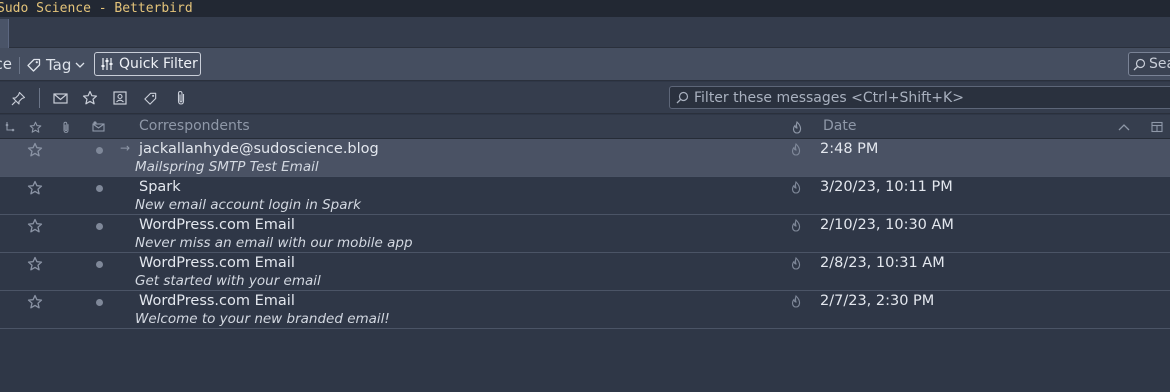  I want to click on pin-icon, so click(18, 98).